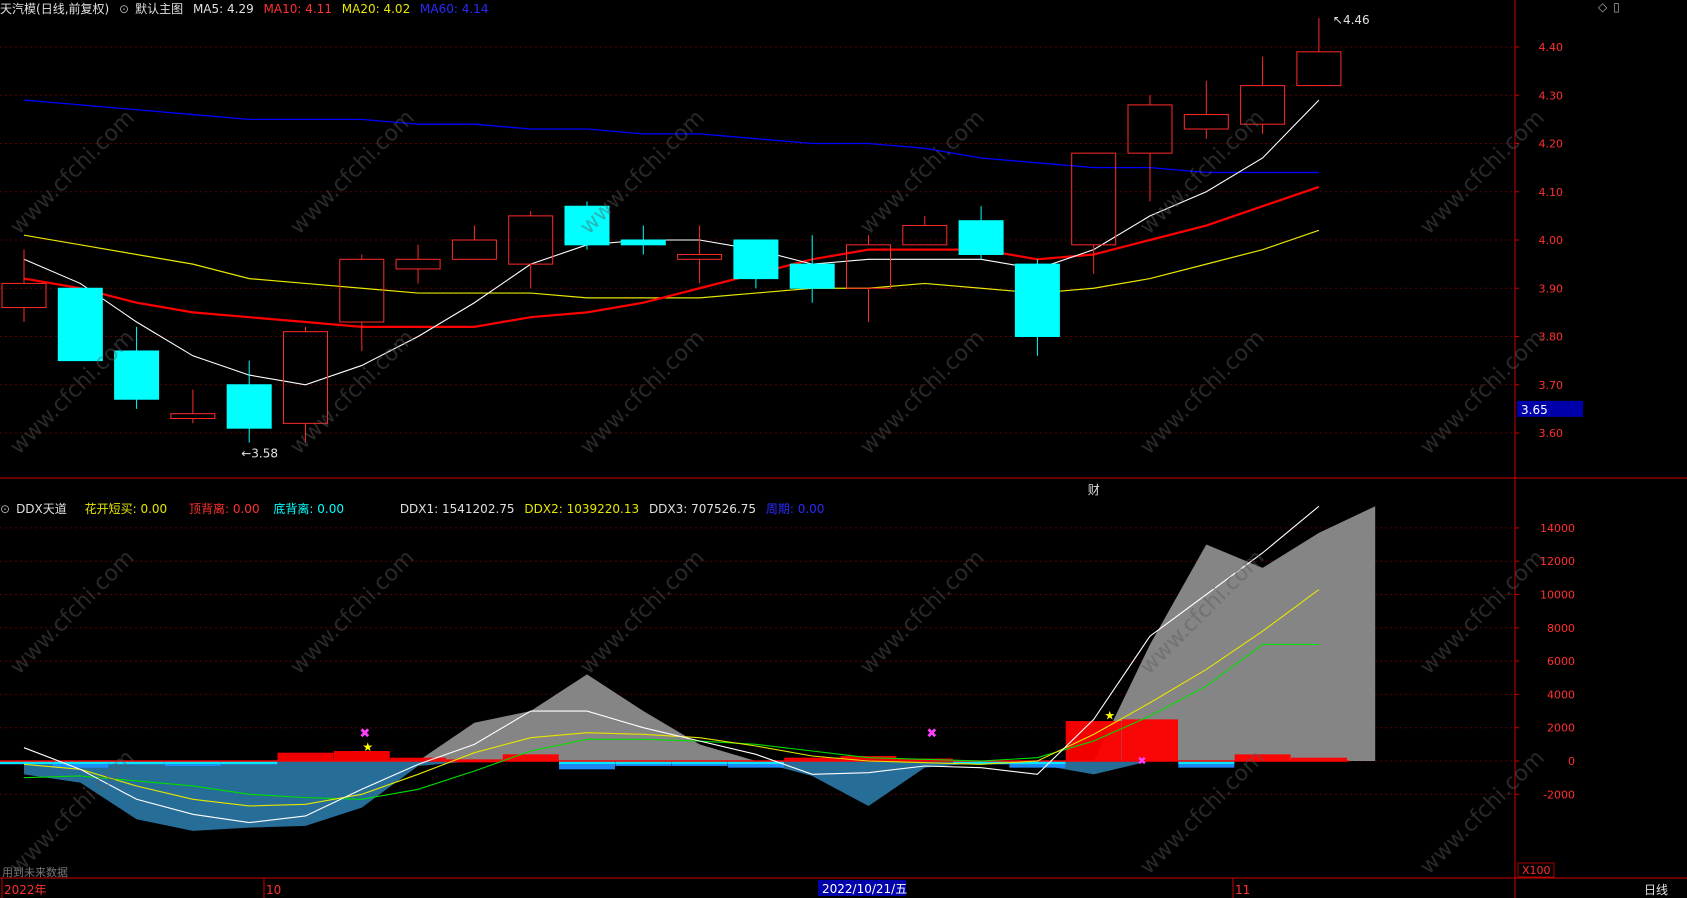 This screenshot has width=1687, height=898. What do you see at coordinates (1242, 890) in the screenshot?
I see `x-label-nov: 11` at bounding box center [1242, 890].